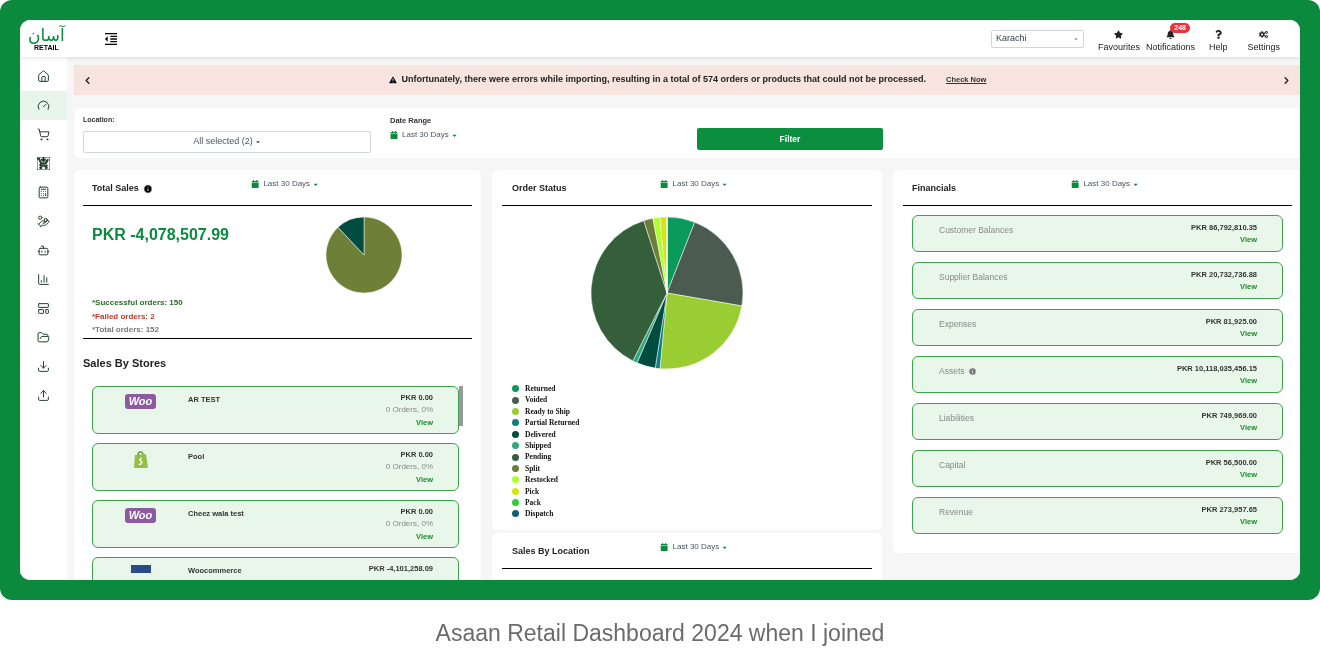  What do you see at coordinates (392, 80) in the screenshot?
I see `warning-icon` at bounding box center [392, 80].